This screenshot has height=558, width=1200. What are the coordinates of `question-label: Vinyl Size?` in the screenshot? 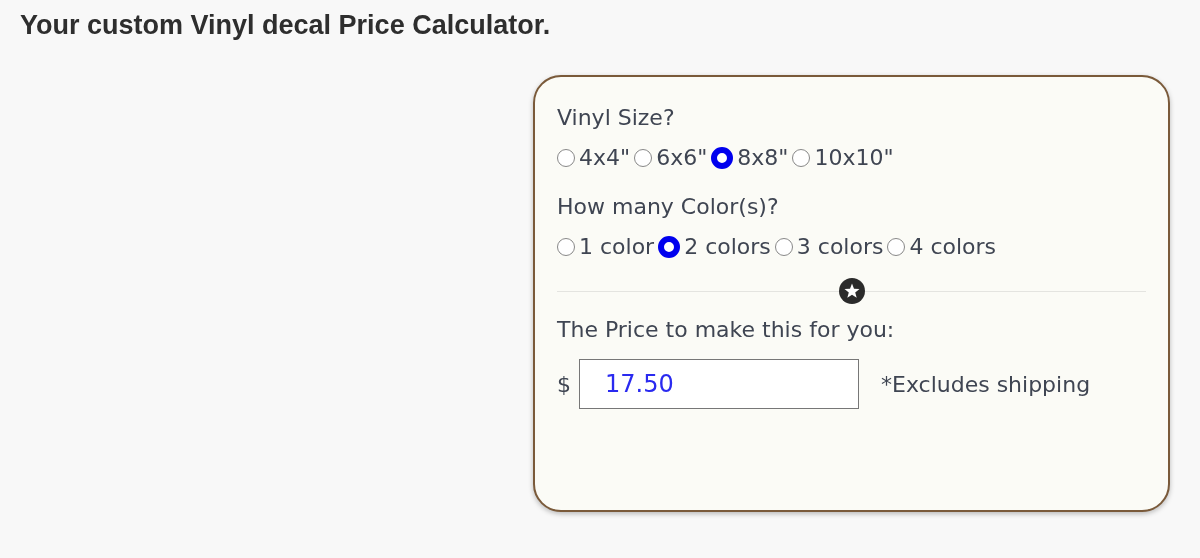 It's located at (616, 118).